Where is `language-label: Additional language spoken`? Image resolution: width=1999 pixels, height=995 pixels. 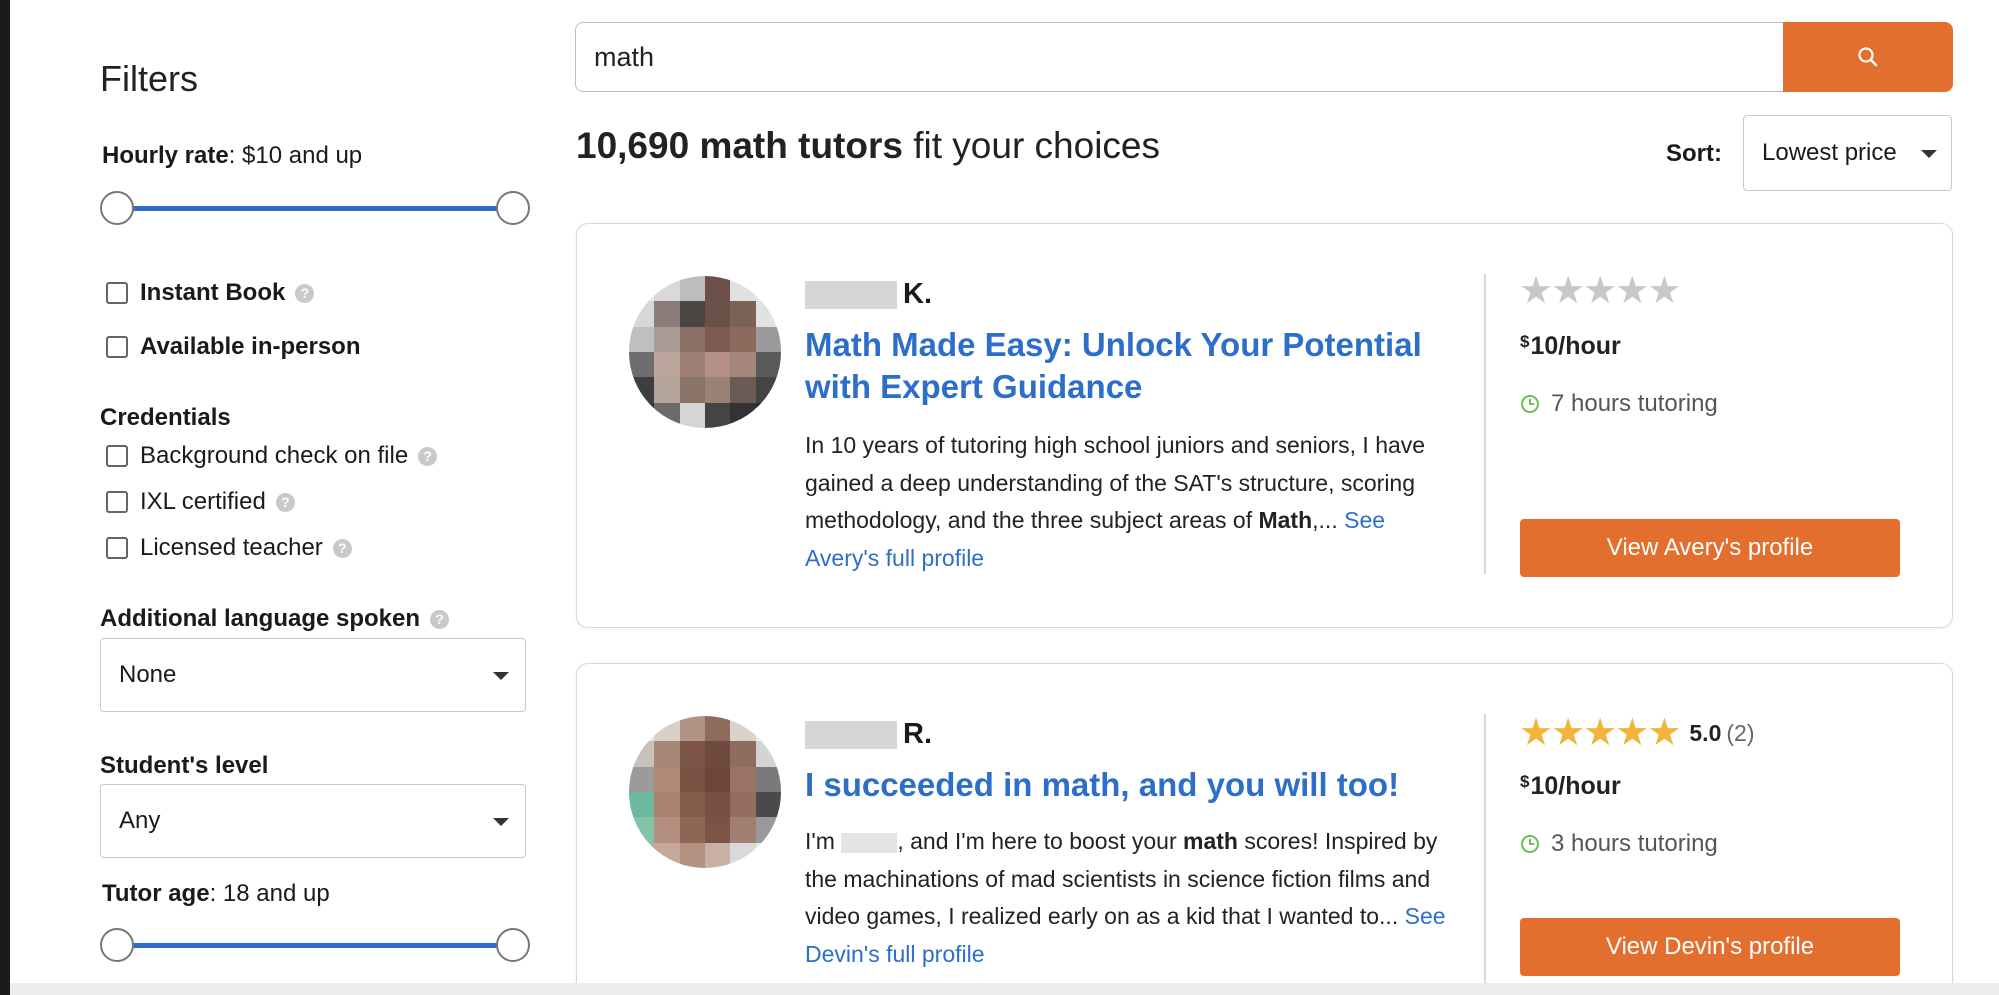
language-label: Additional language spoken is located at coordinates (260, 618).